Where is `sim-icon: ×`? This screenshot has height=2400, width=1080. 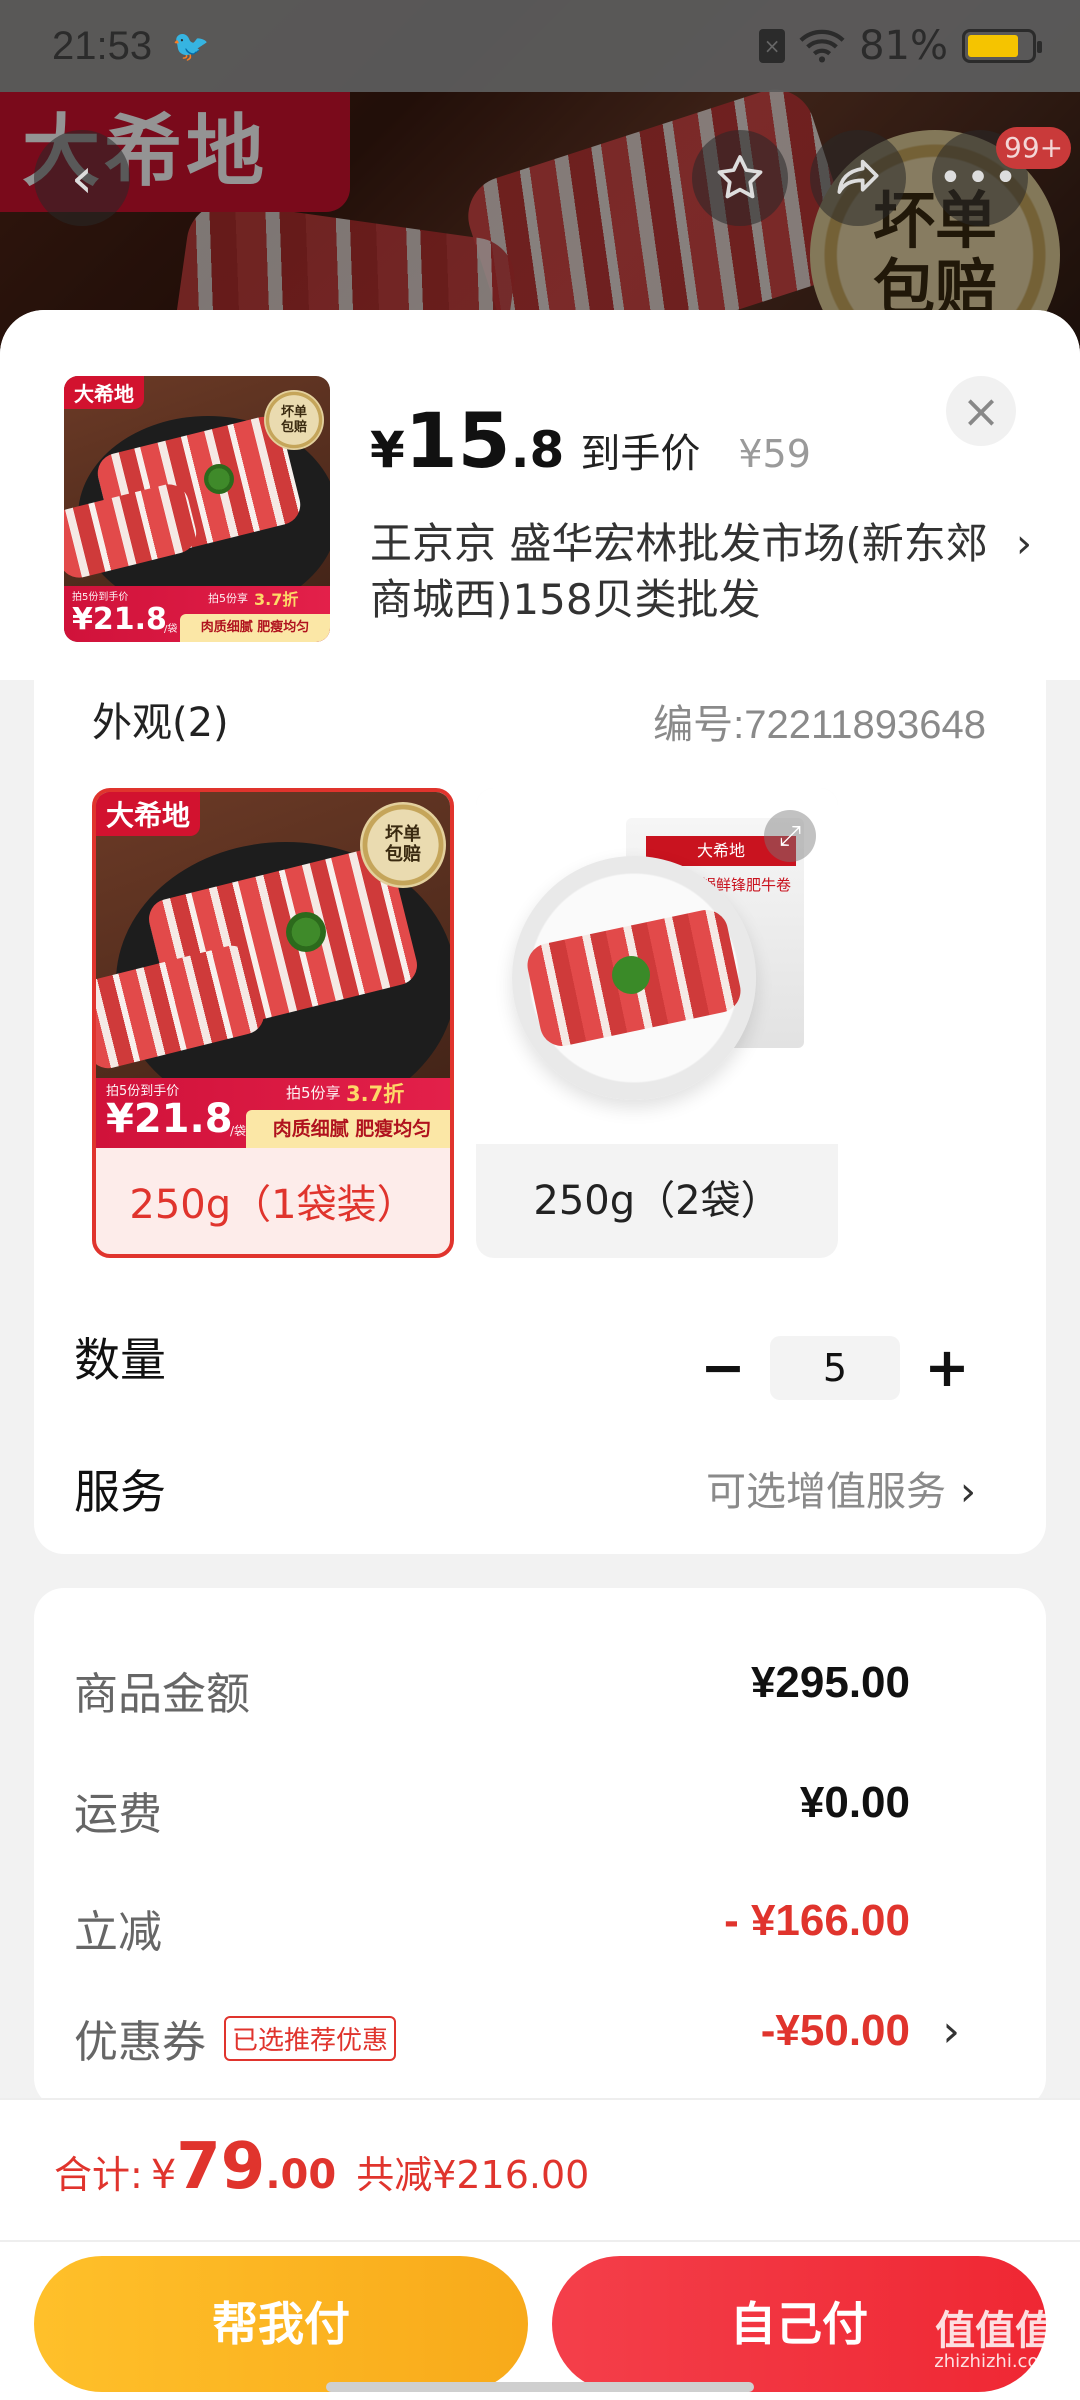 sim-icon: × is located at coordinates (772, 46).